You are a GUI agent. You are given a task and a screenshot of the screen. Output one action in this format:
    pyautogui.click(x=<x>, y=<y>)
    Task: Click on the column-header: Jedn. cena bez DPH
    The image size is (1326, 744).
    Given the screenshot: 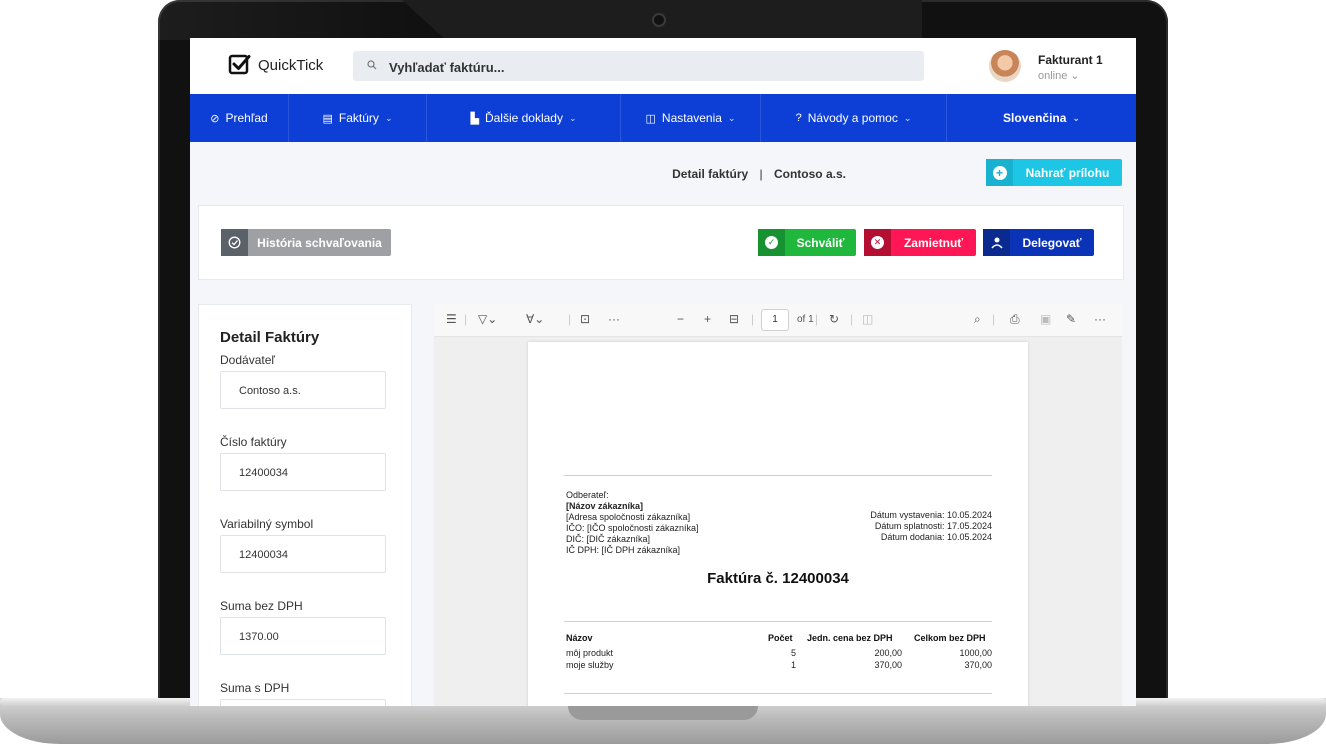 What is the action you would take?
    pyautogui.click(x=850, y=638)
    